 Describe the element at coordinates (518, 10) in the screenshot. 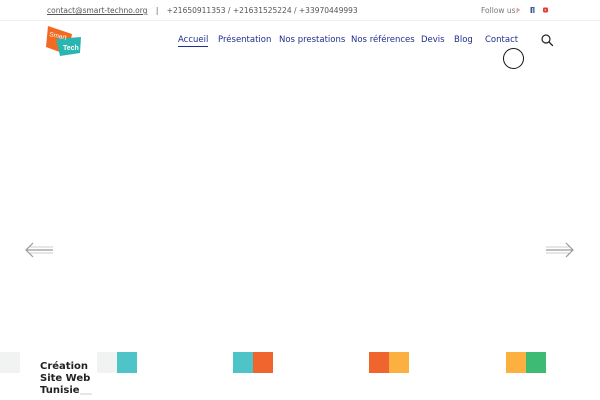

I see `google-plus-icon` at that location.